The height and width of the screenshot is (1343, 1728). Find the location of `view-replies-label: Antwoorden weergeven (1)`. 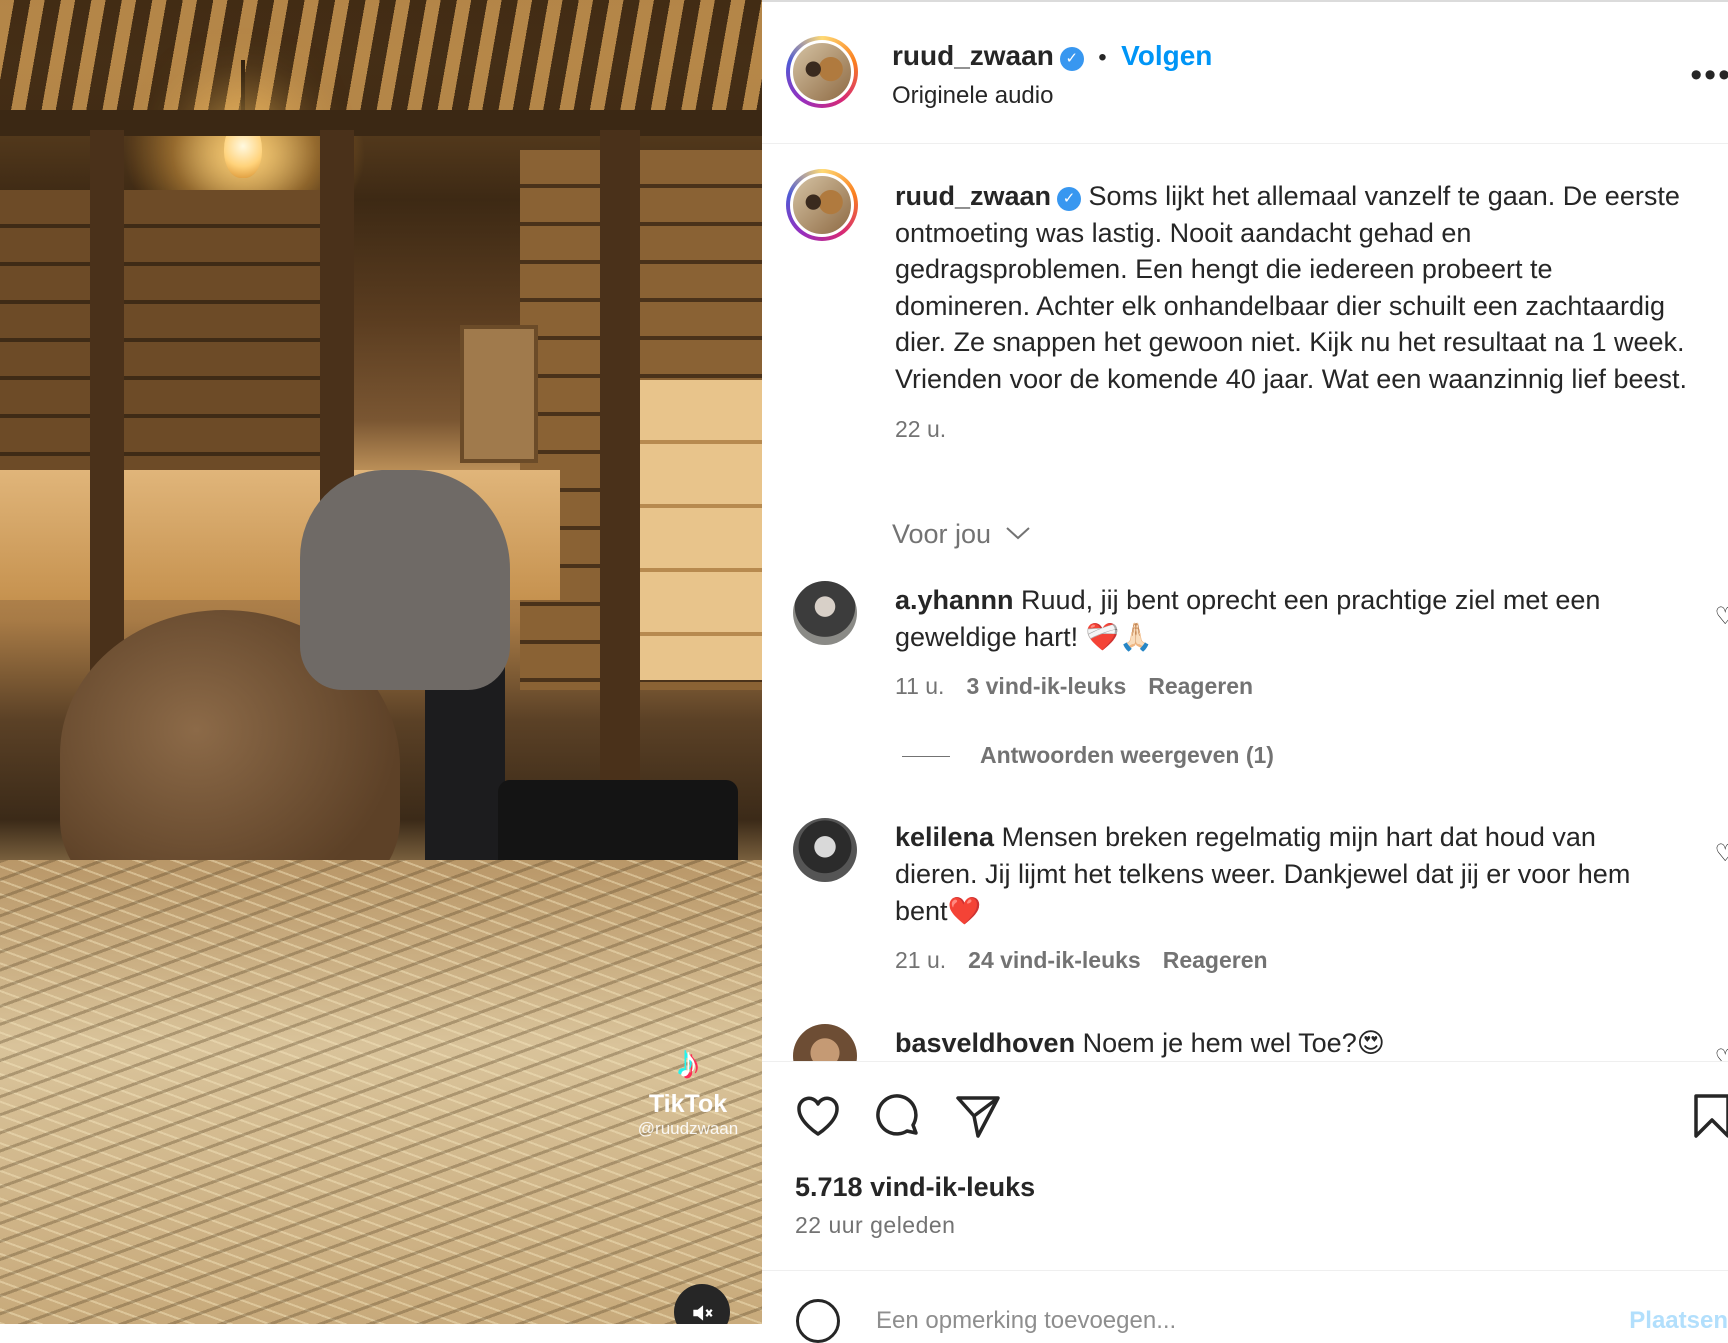

view-replies-label: Antwoorden weergeven (1) is located at coordinates (1127, 755).